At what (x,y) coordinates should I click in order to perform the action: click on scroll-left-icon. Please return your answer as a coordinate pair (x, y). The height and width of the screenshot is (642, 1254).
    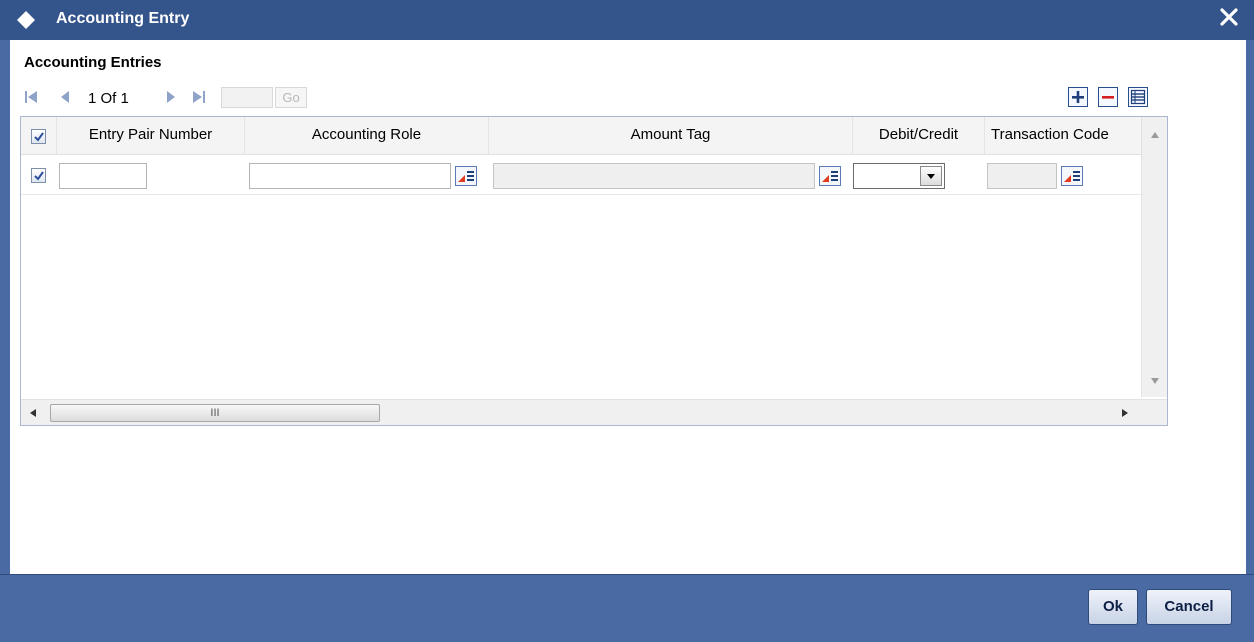
    Looking at the image, I should click on (33, 413).